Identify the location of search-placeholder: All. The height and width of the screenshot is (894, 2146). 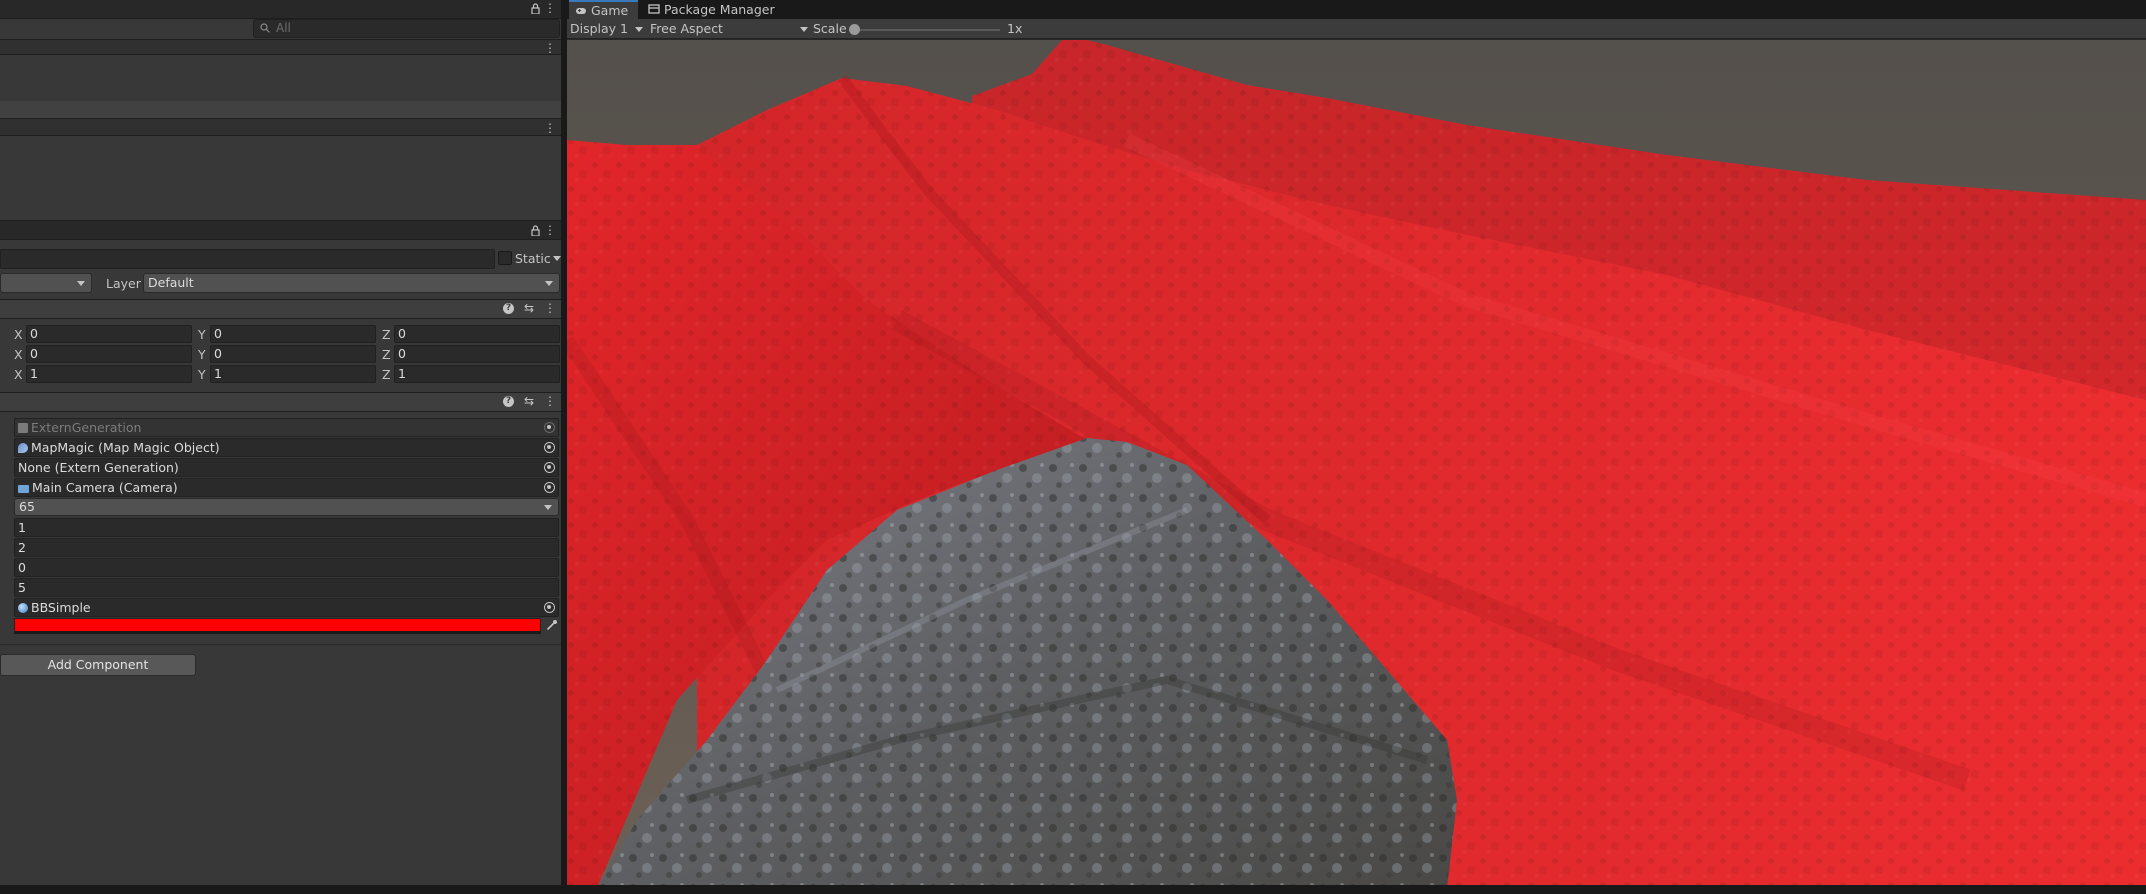
(283, 28).